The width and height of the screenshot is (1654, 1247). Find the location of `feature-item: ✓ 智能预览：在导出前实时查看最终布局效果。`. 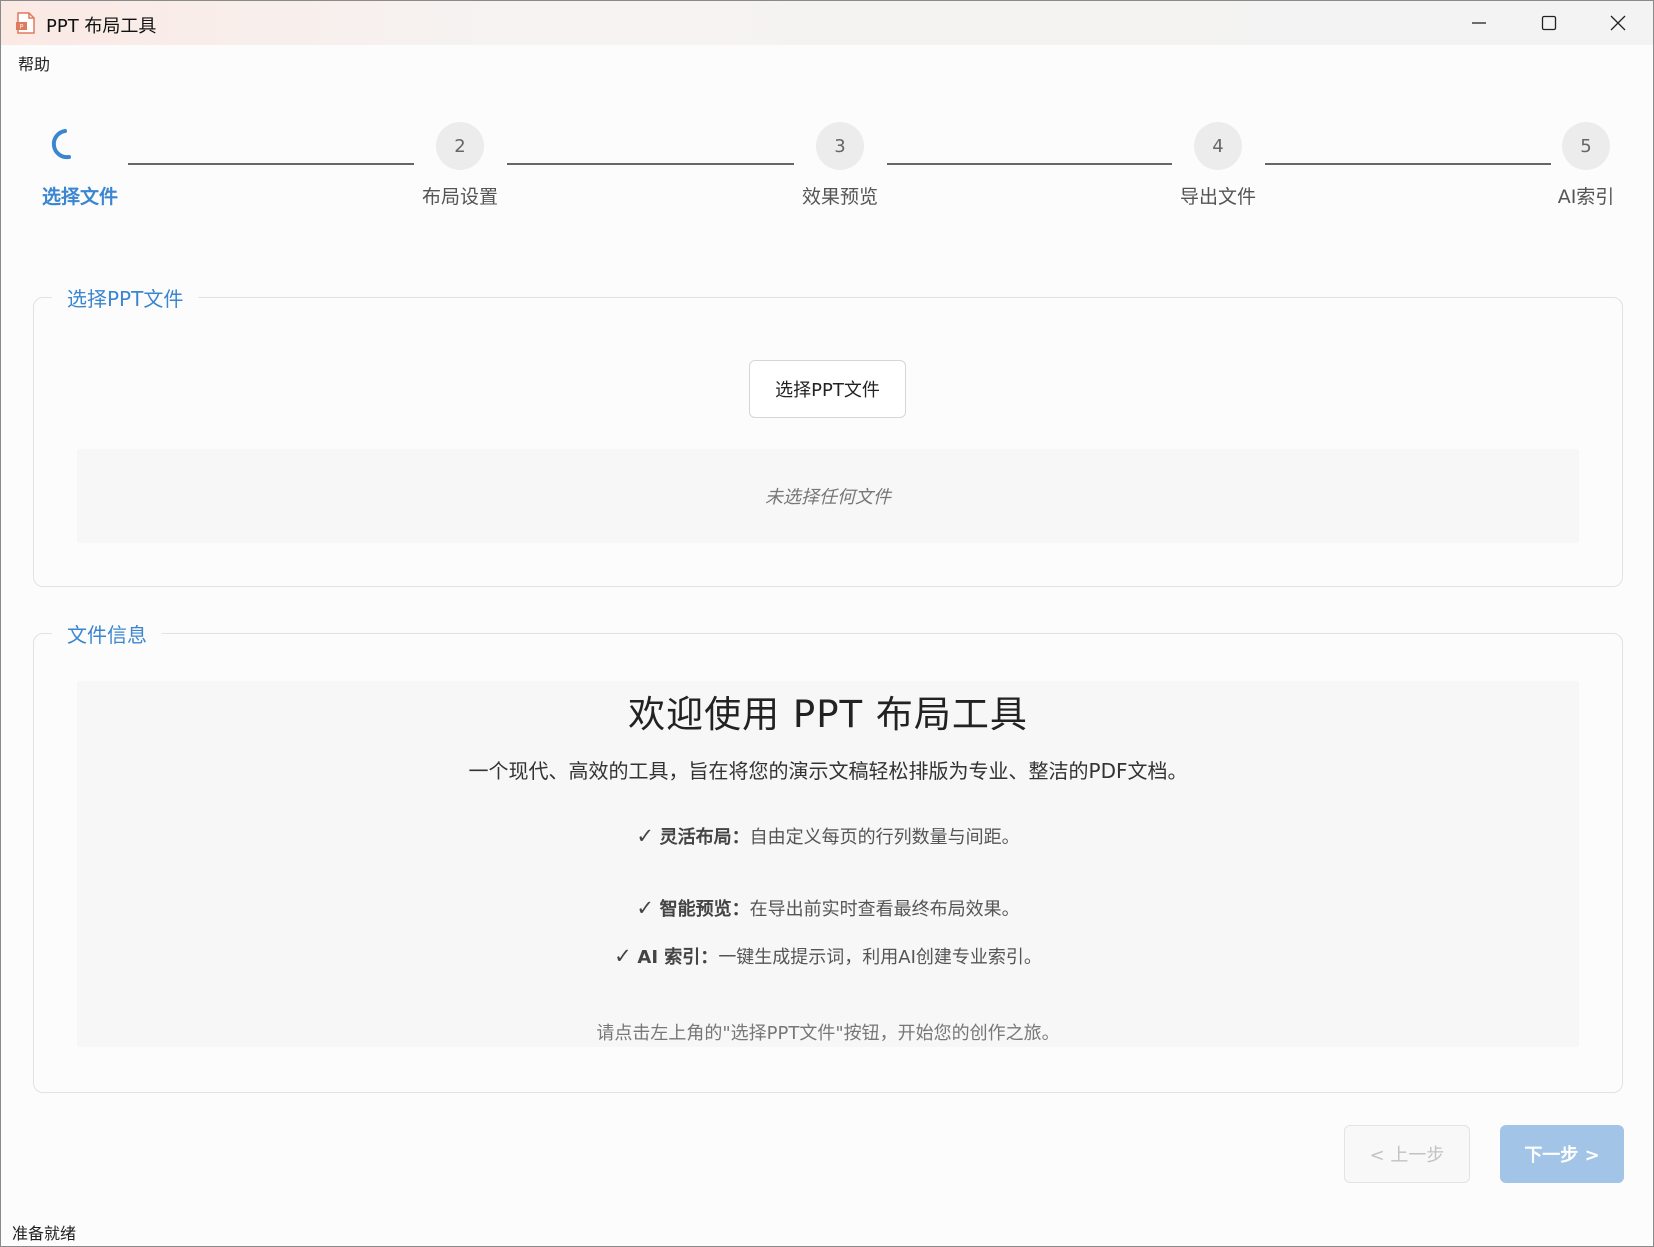

feature-item: ✓ 智能预览：在导出前实时查看最终布局效果。 is located at coordinates (828, 908).